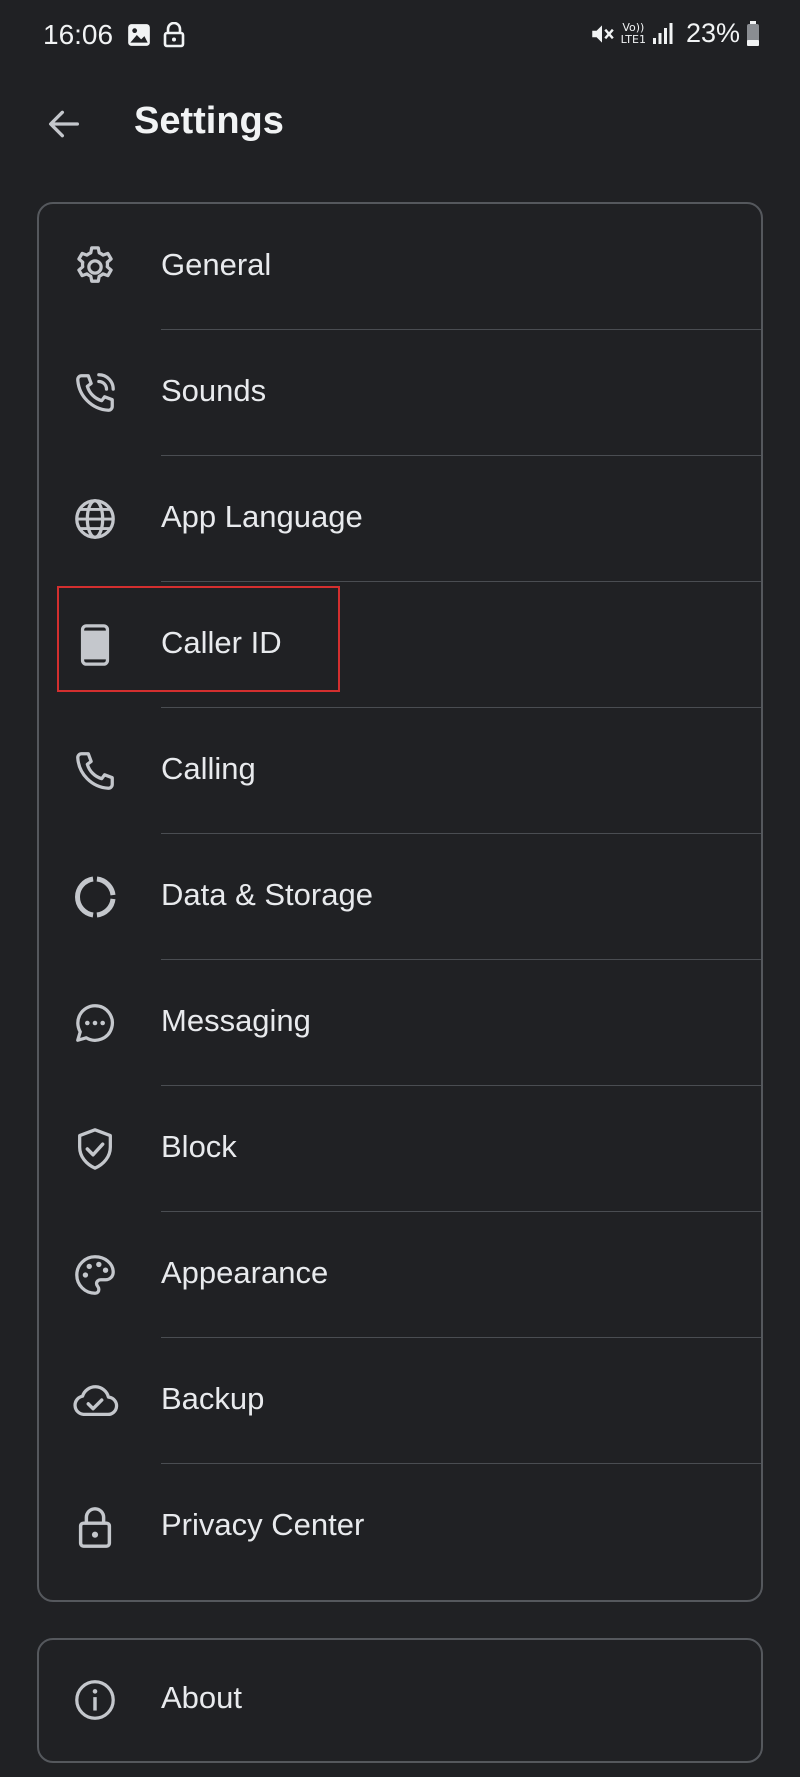 Image resolution: width=800 pixels, height=1777 pixels. What do you see at coordinates (174, 35) in the screenshot?
I see `lock-icon` at bounding box center [174, 35].